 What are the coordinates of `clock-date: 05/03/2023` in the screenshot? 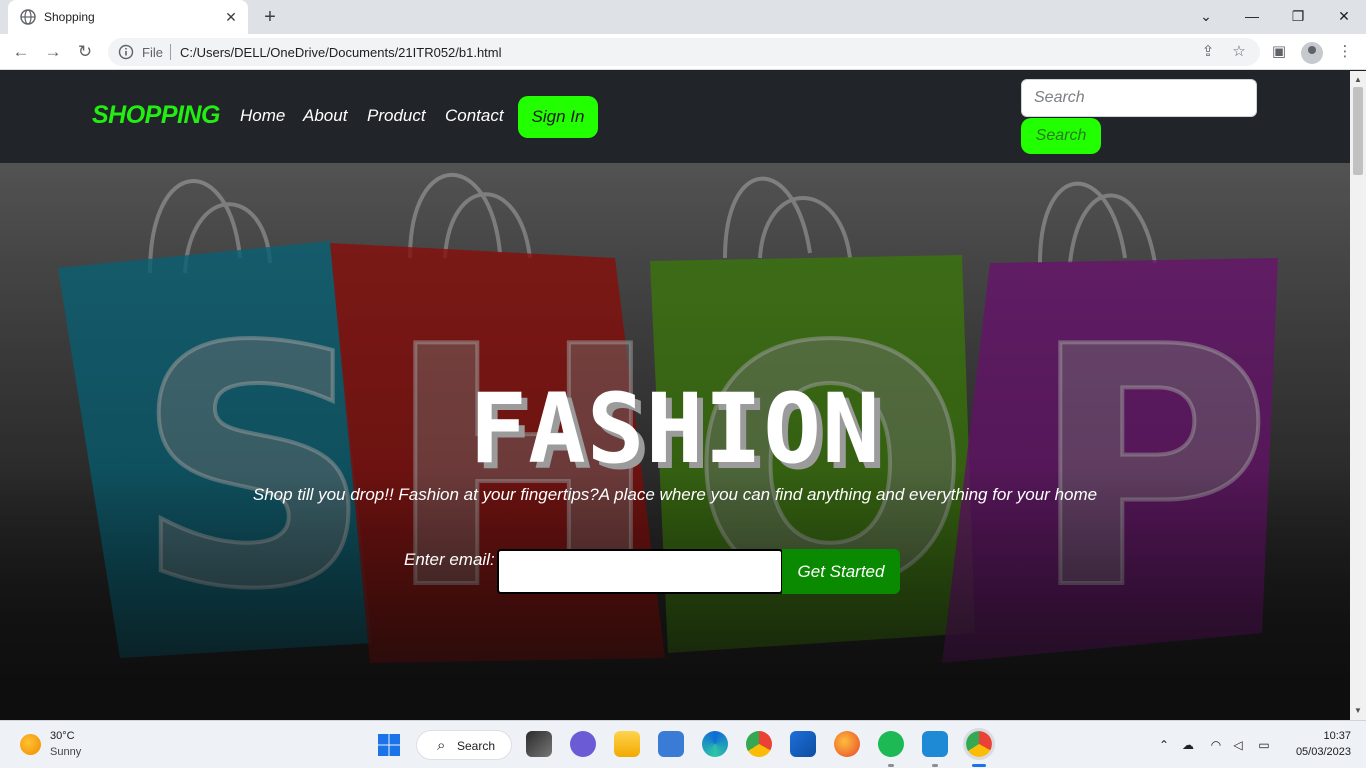 It's located at (1323, 752).